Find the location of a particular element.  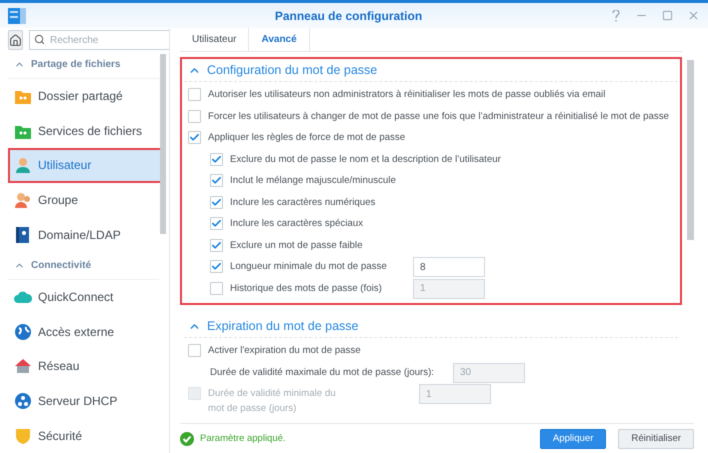

home-button is located at coordinates (15, 40).